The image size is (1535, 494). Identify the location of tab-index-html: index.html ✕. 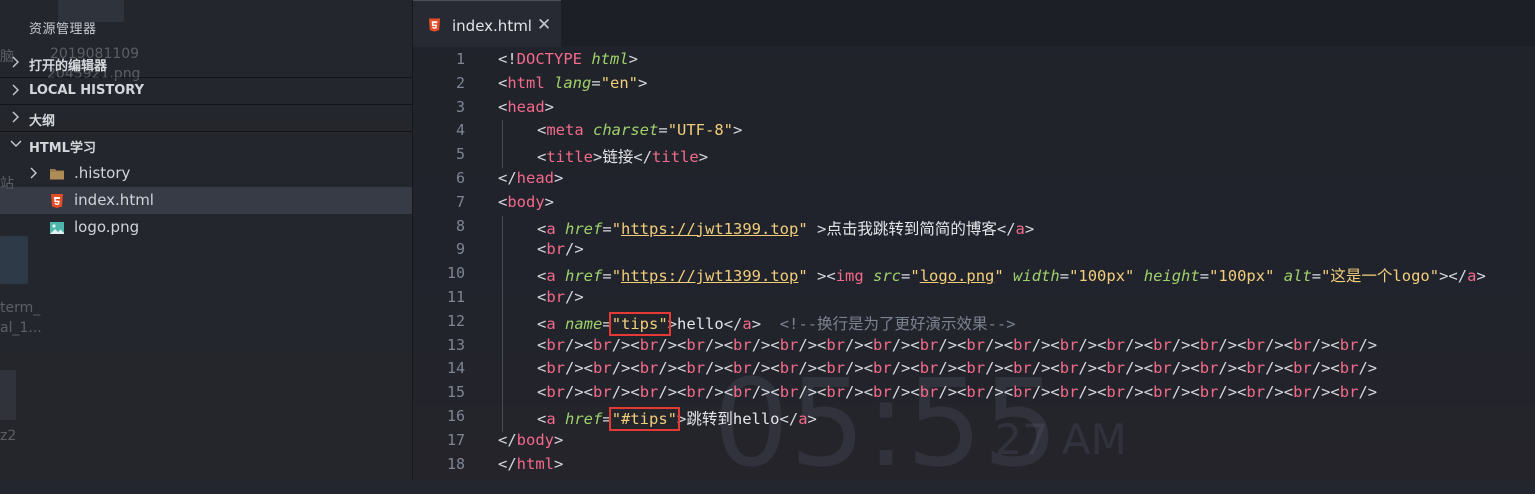
(487, 23).